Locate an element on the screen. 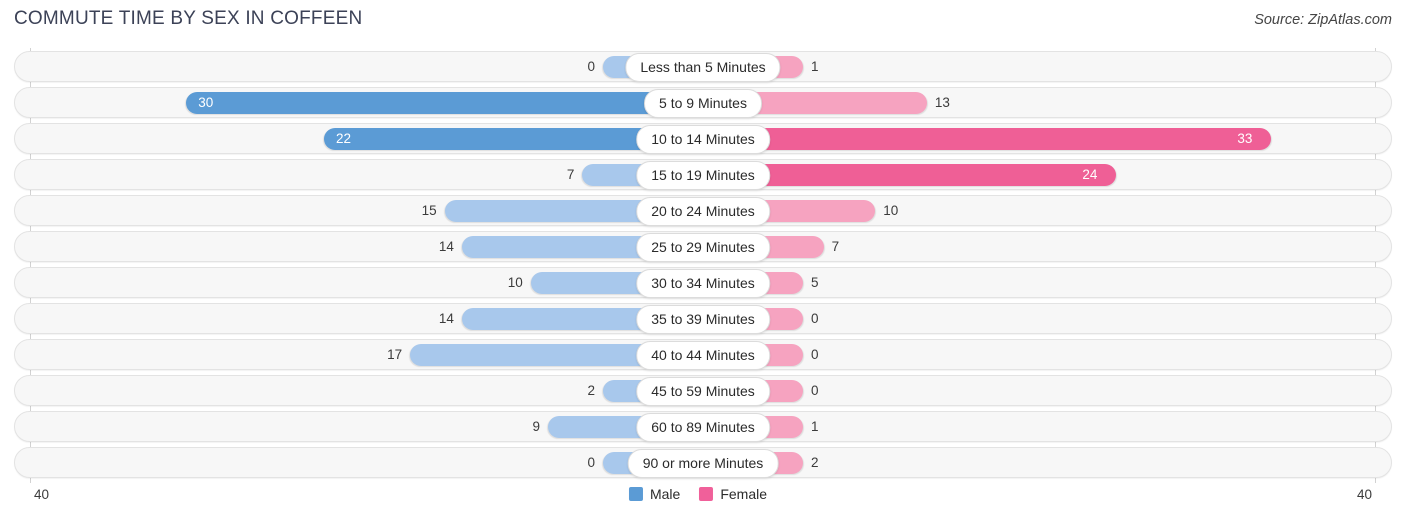  category-label: 60 to 89 Minutes is located at coordinates (703, 427).